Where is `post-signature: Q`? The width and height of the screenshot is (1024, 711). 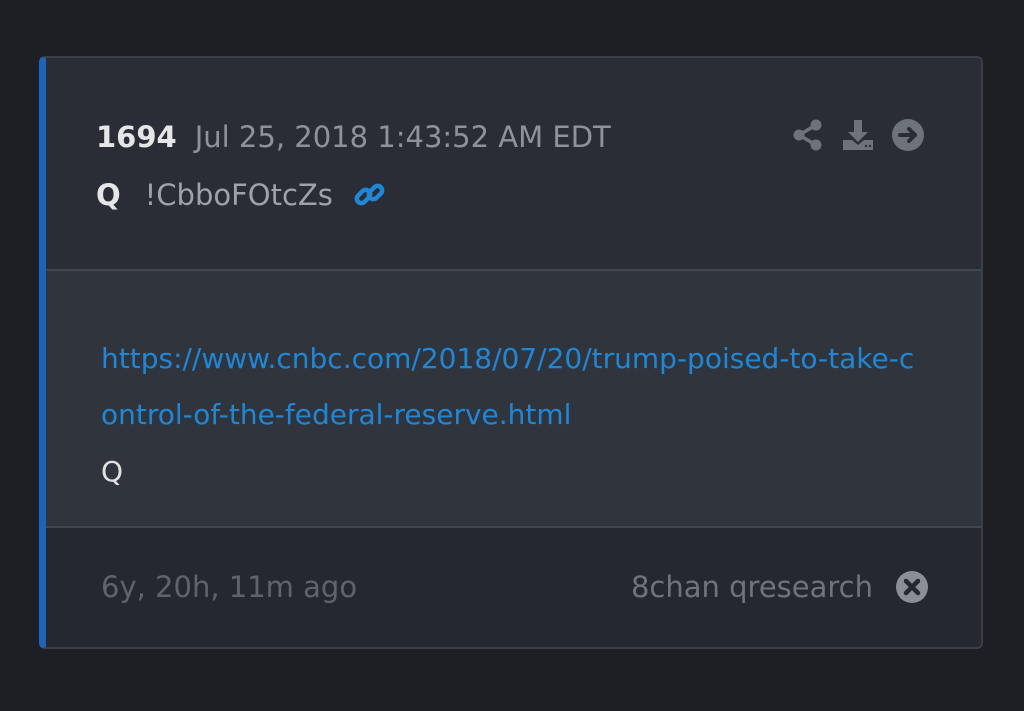
post-signature: Q is located at coordinates (112, 471).